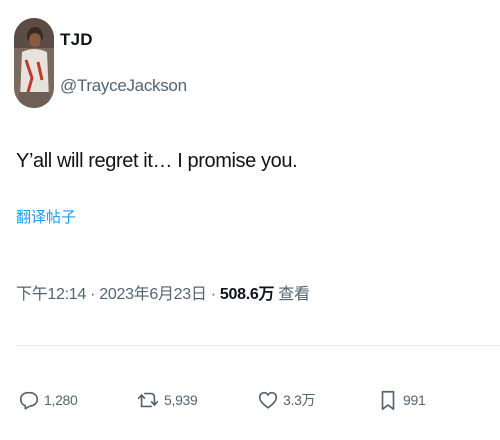 This screenshot has width=500, height=440. Describe the element at coordinates (51, 294) in the screenshot. I see `tweet-time: 下午12:14` at that location.